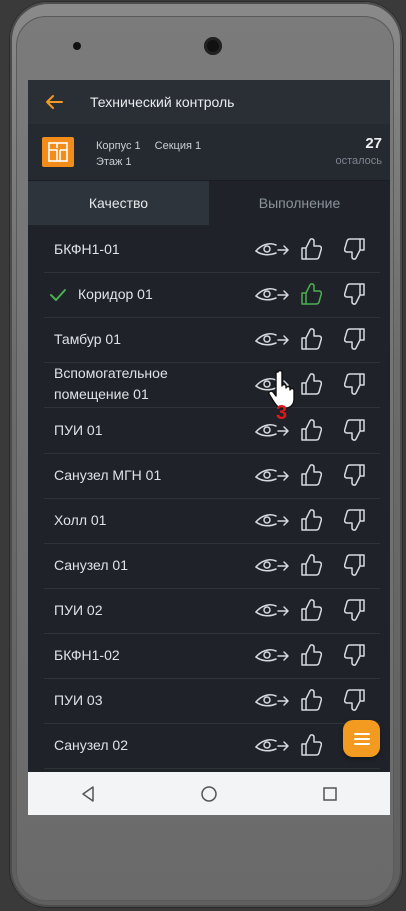  Describe the element at coordinates (118, 146) in the screenshot. I see `building-label: Корпус 1` at that location.